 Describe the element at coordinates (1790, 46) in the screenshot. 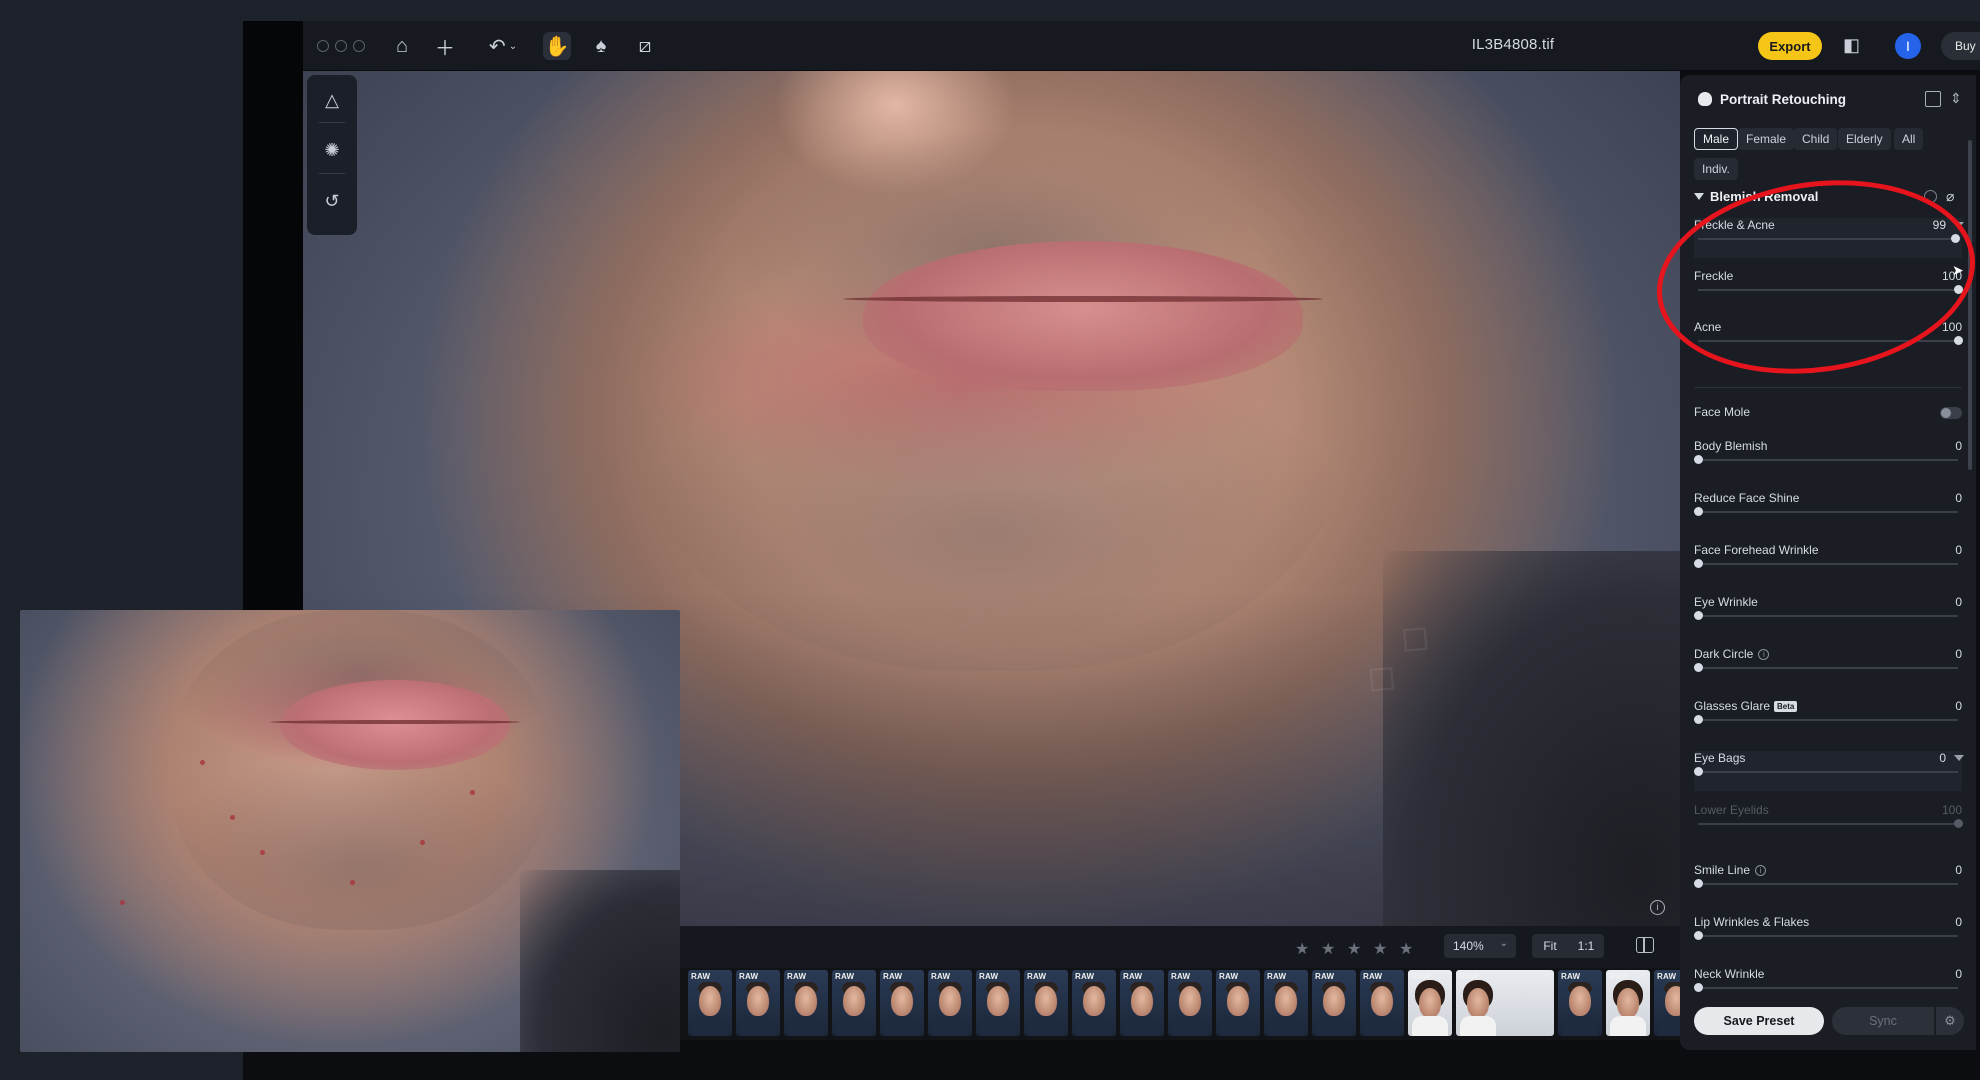

I see `export-button: Export` at that location.